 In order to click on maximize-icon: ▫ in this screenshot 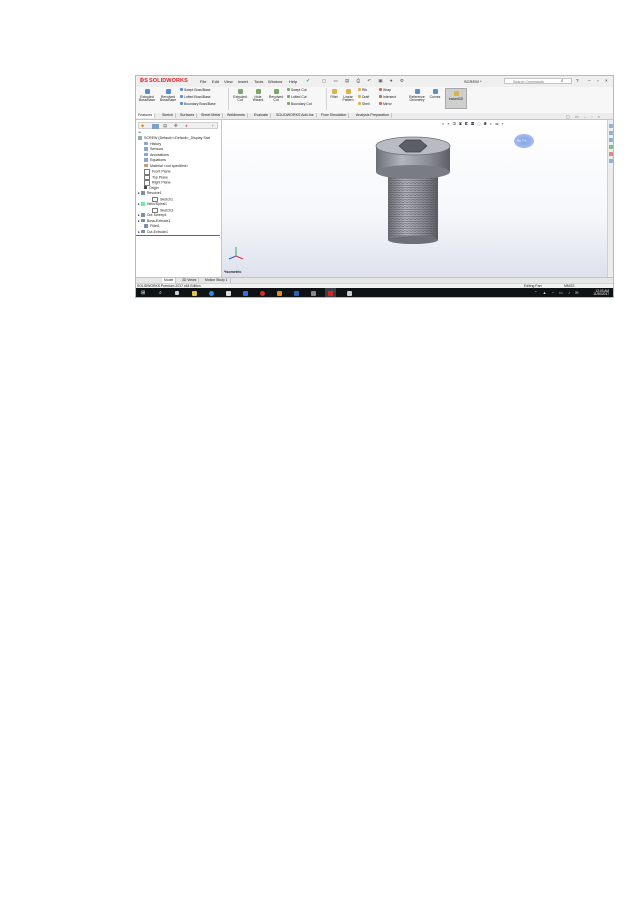, I will do `click(598, 80)`.